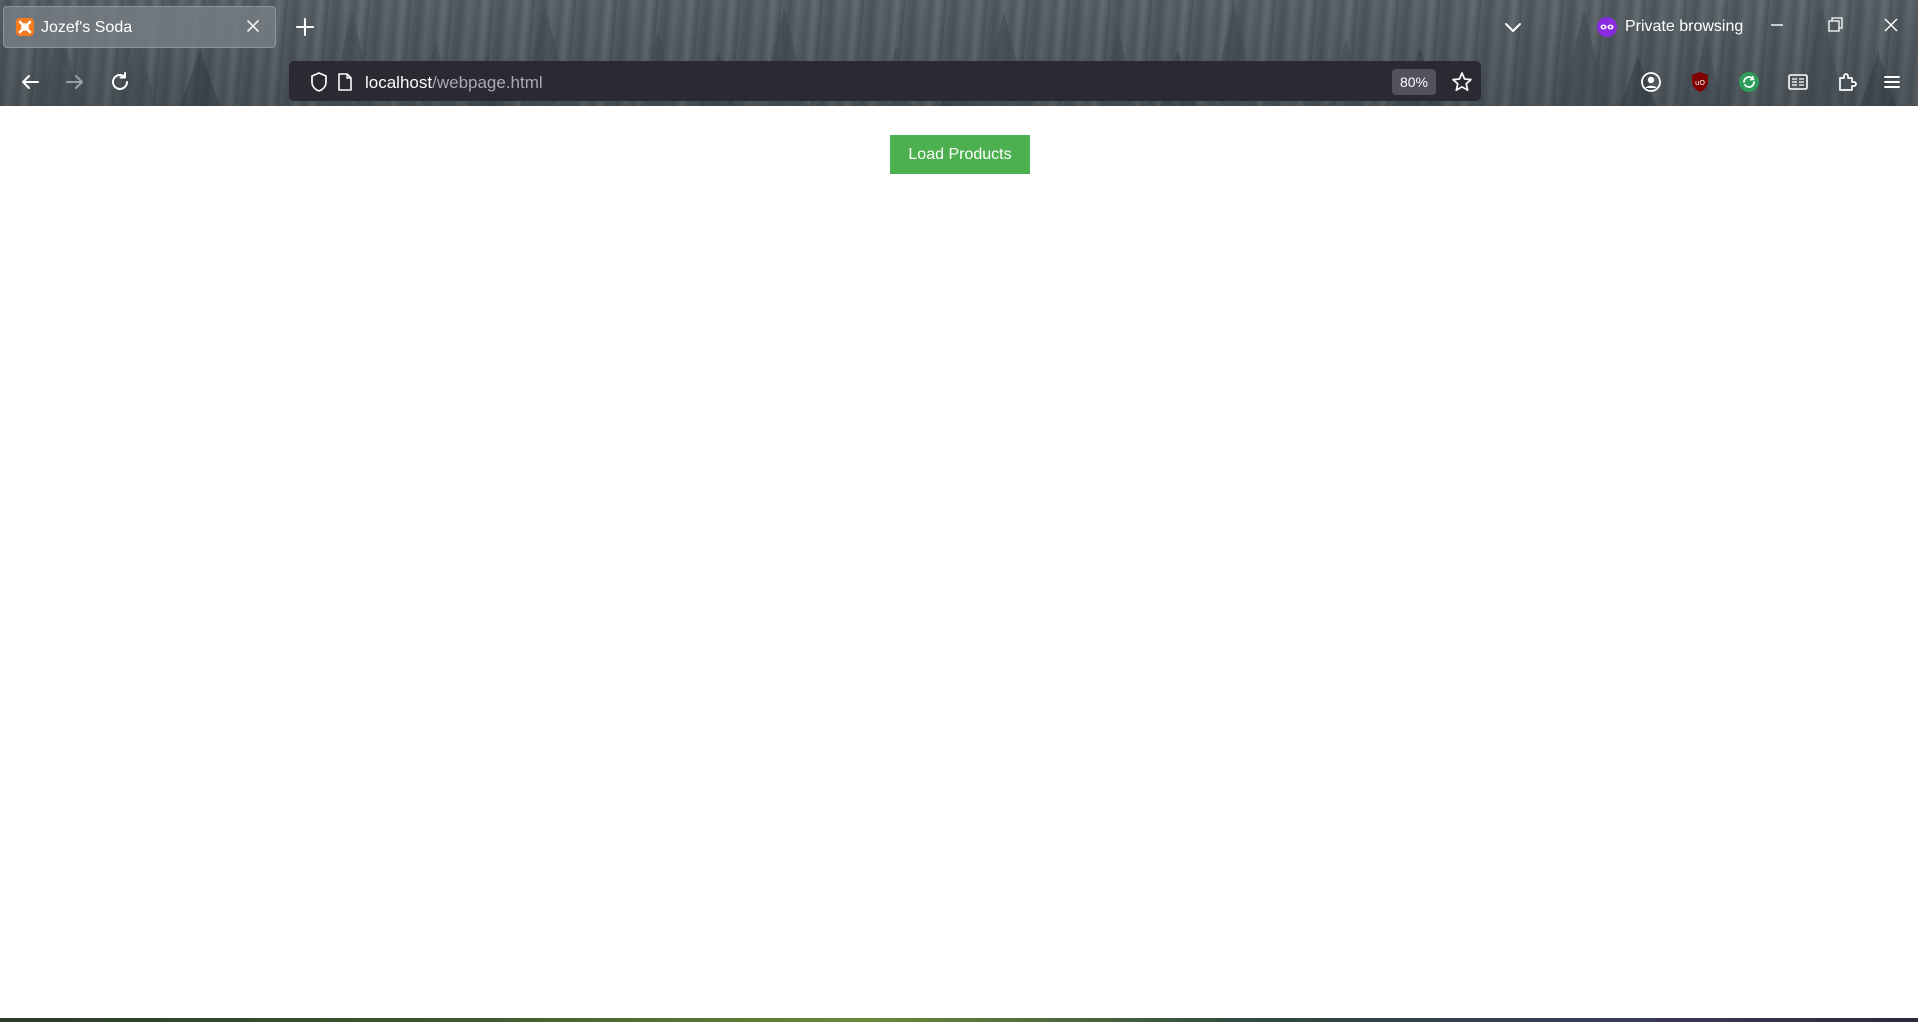 This screenshot has width=1918, height=1022. I want to click on back-button, so click(30, 82).